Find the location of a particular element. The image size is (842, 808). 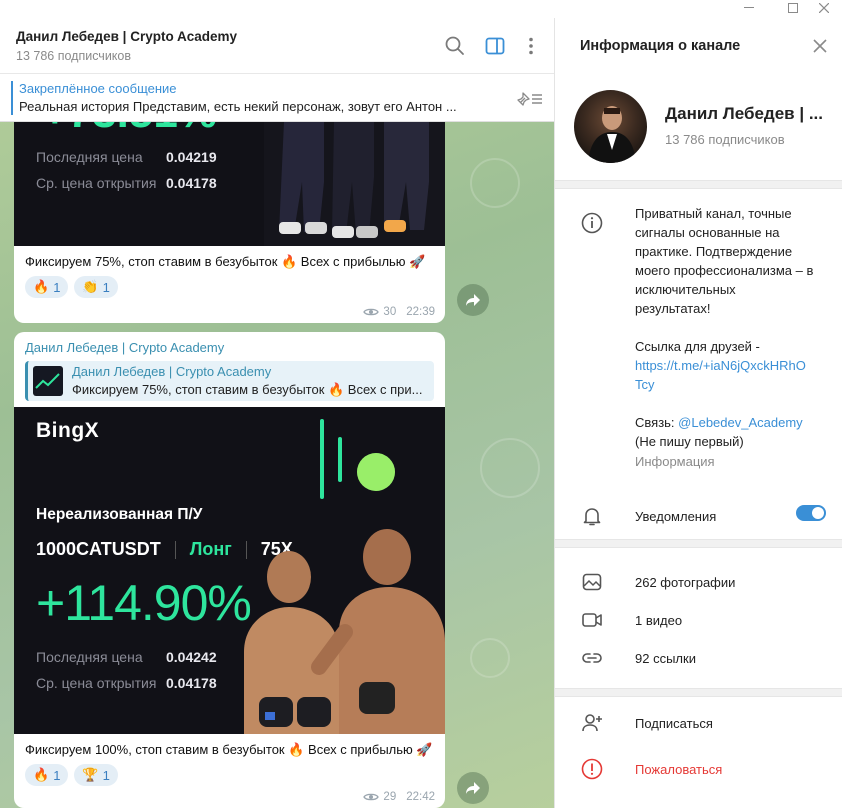

pinned-title: Закреплённое сообщение is located at coordinates (98, 88).